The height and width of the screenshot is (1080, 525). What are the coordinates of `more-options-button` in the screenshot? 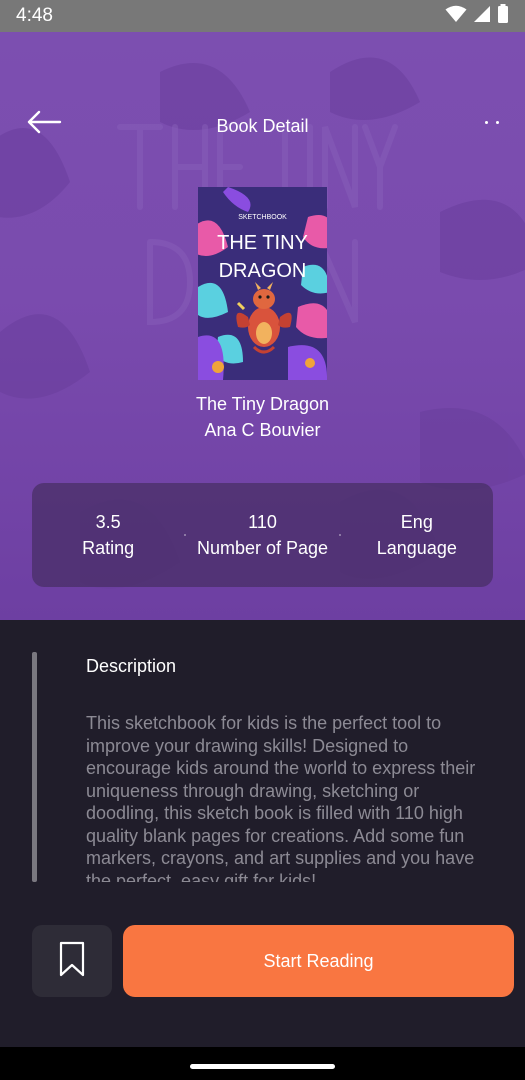 It's located at (492, 122).